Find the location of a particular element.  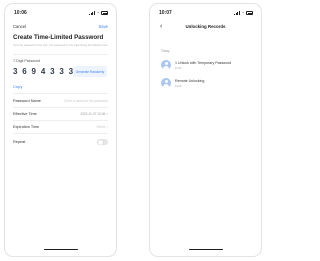

password-name-input: Enter a name for the password is located at coordinates (86, 101).